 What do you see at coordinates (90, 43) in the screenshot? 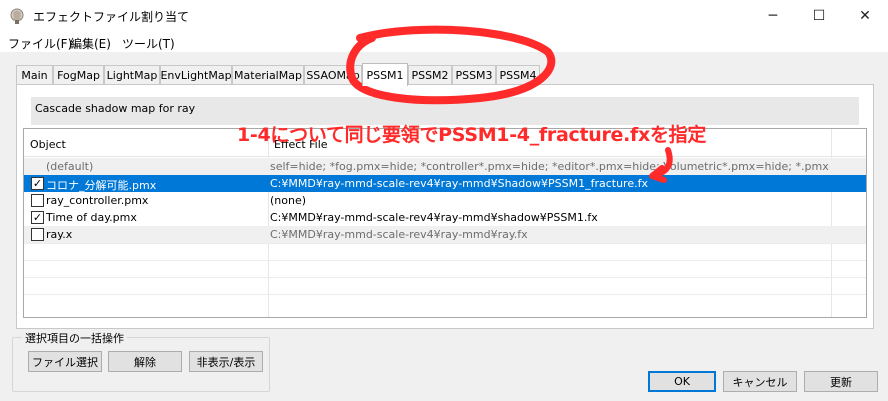
I see `menu-edit: 編集(E)` at bounding box center [90, 43].